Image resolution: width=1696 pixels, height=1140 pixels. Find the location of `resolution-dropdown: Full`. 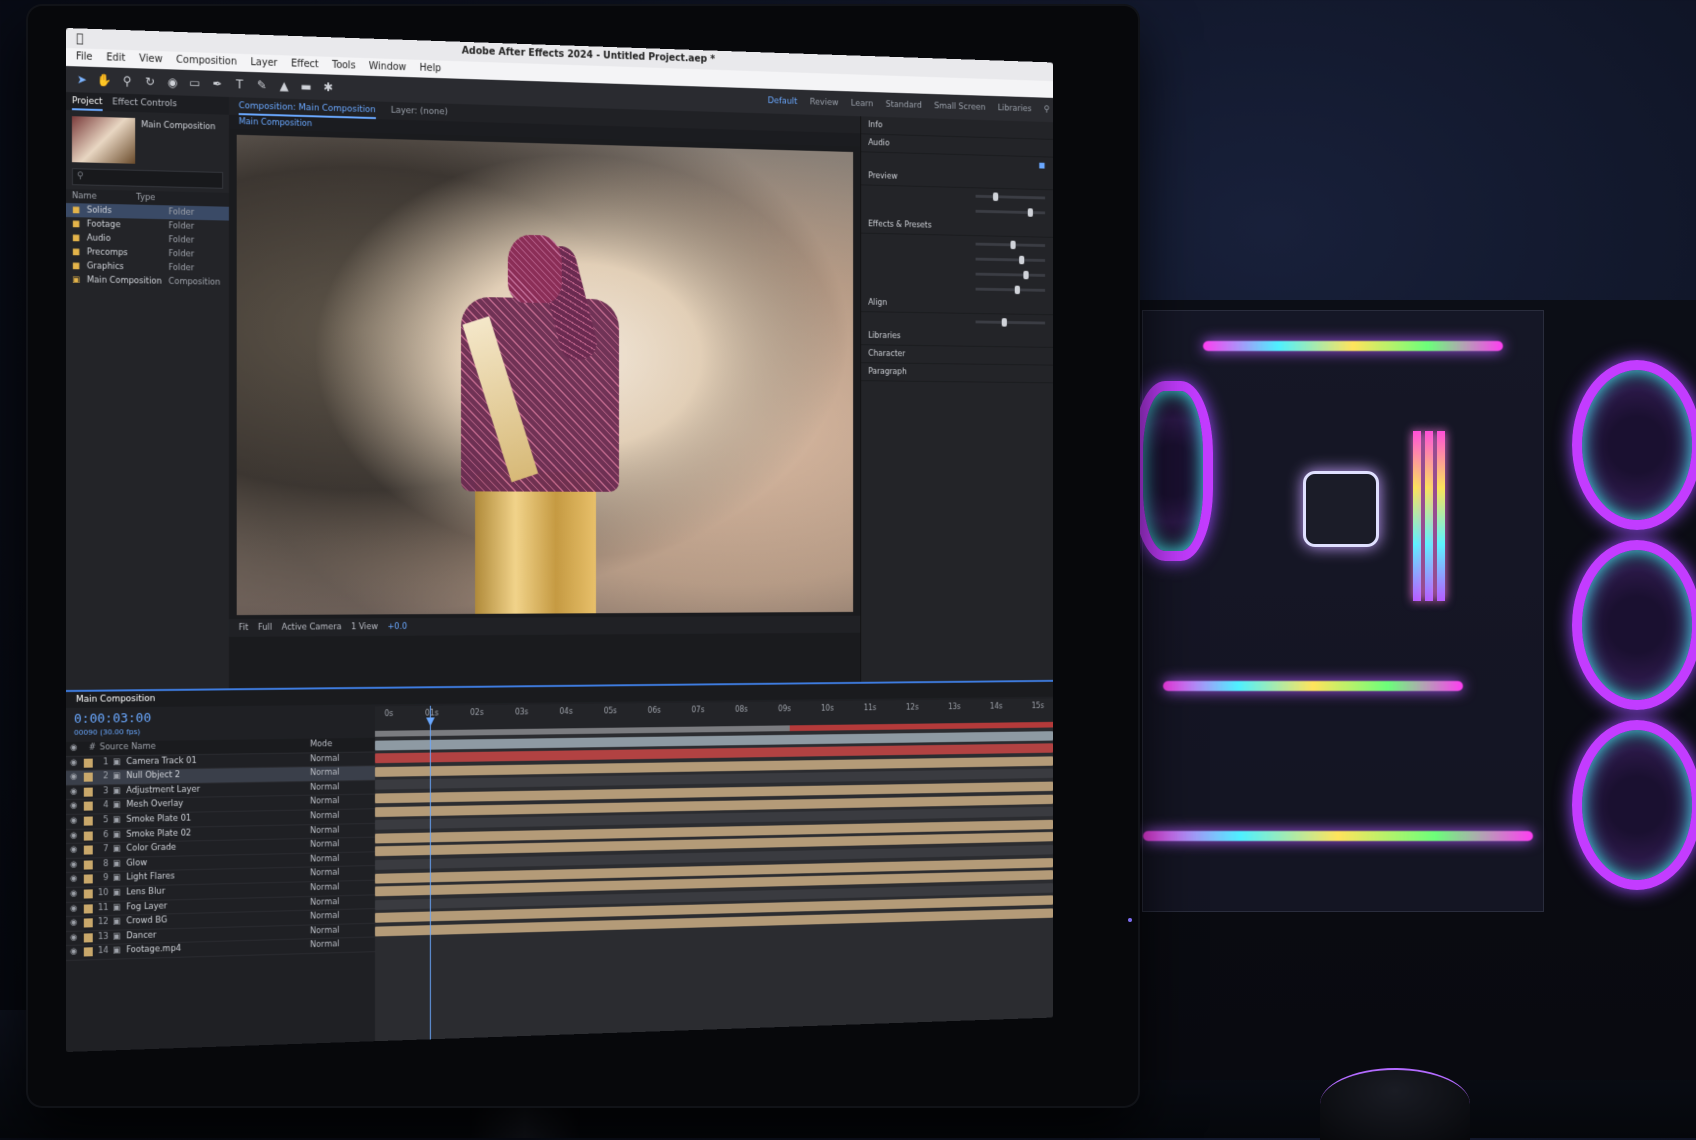

resolution-dropdown: Full is located at coordinates (265, 628).